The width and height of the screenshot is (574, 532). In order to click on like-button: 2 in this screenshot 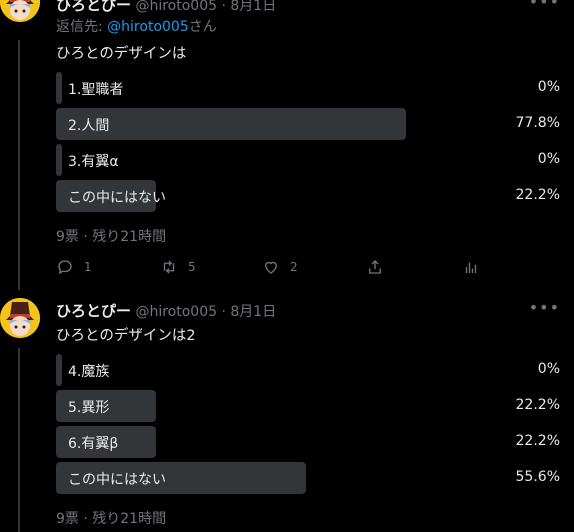, I will do `click(280, 267)`.